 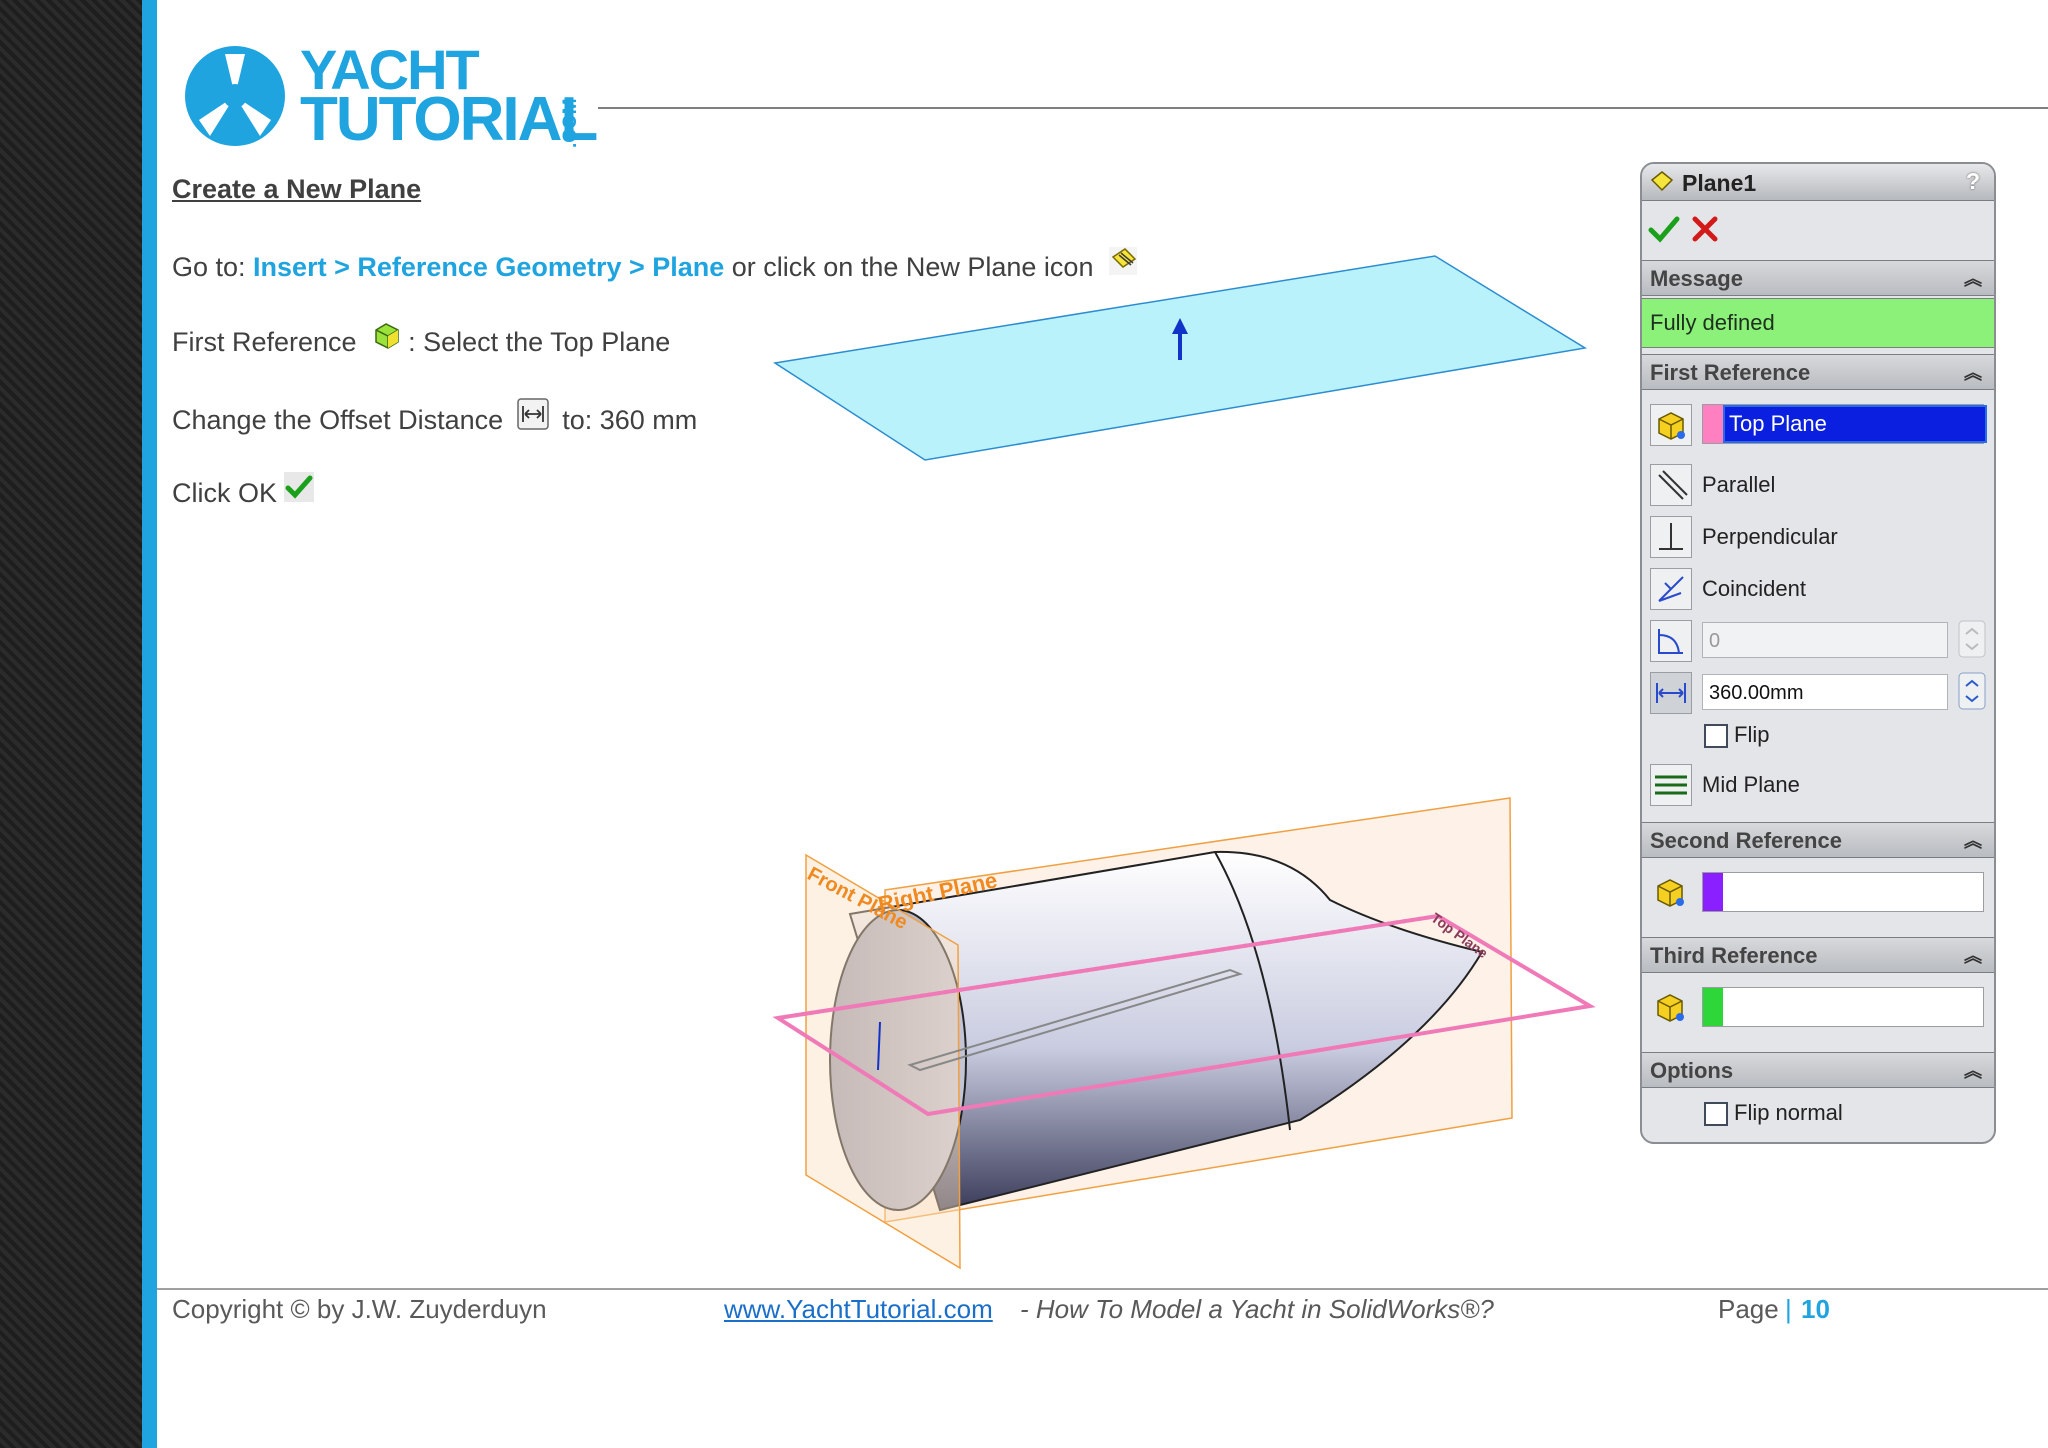 What do you see at coordinates (1818, 323) in the screenshot?
I see `message-box: Fully defined` at bounding box center [1818, 323].